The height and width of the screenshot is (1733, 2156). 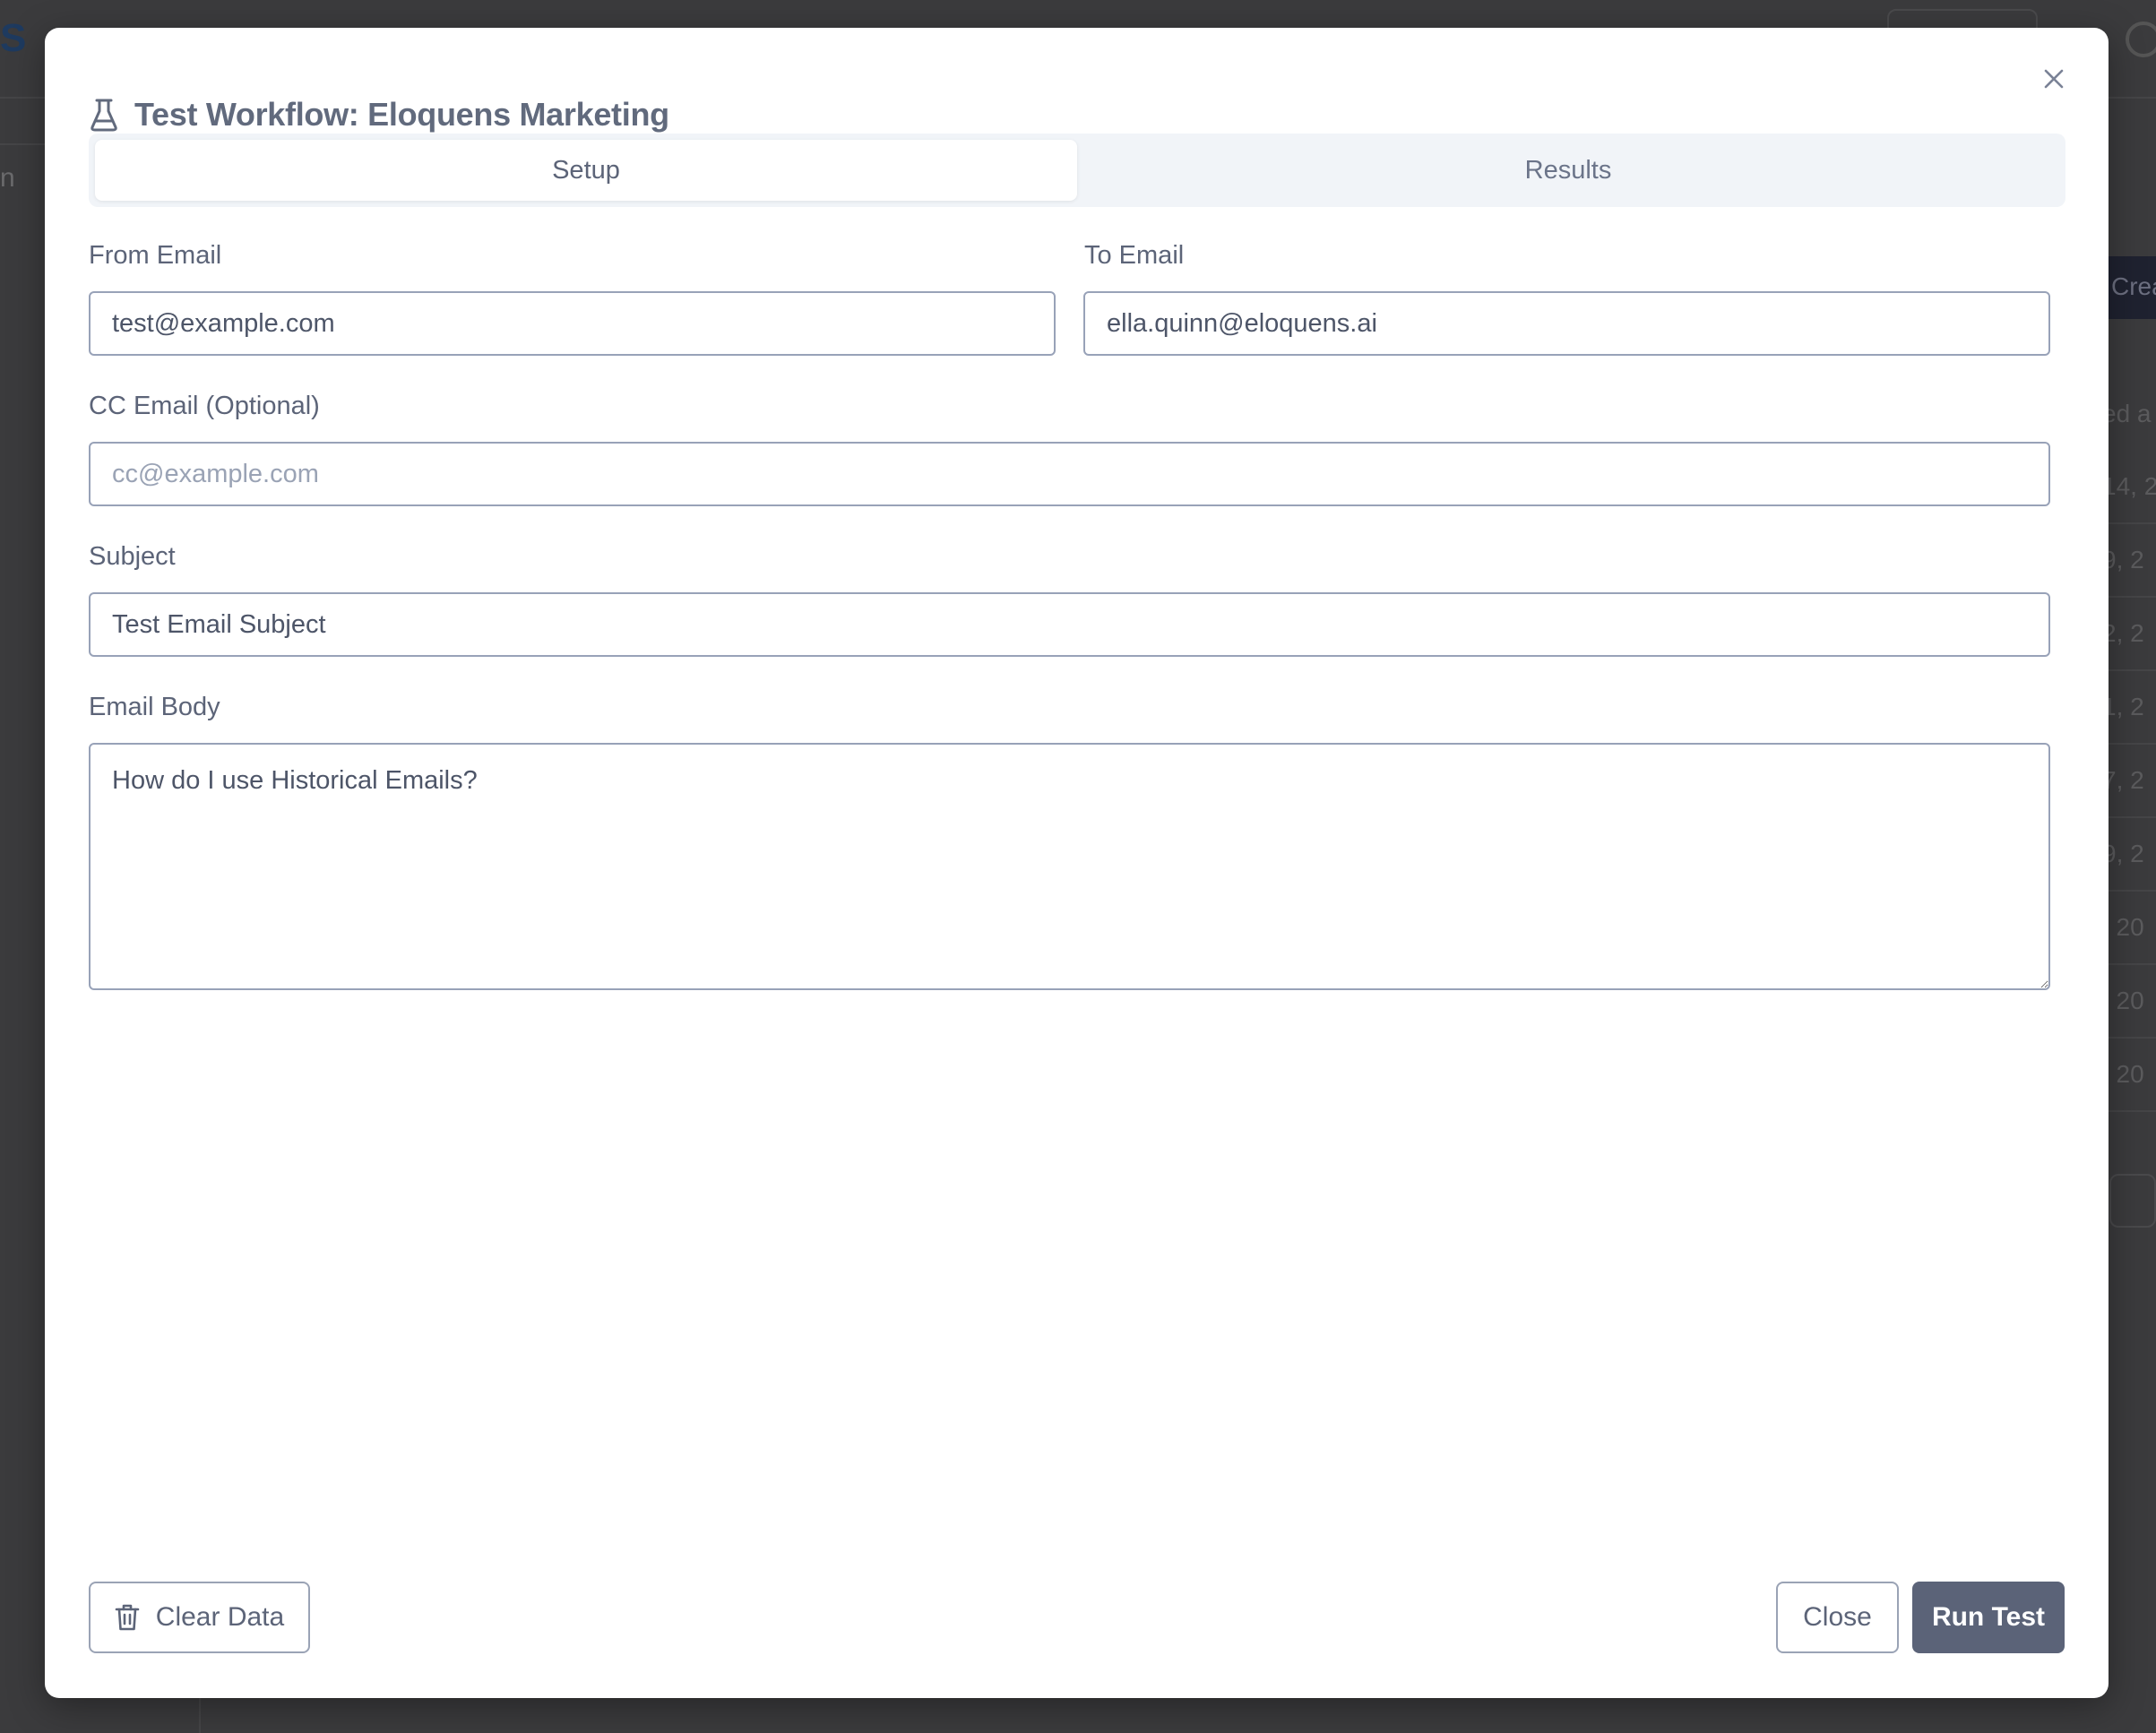 What do you see at coordinates (2123, 706) in the screenshot?
I see `background-row: 1, 2` at bounding box center [2123, 706].